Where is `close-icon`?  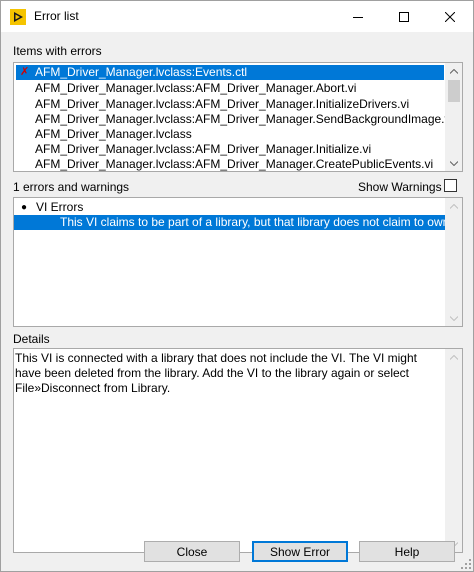 close-icon is located at coordinates (450, 16).